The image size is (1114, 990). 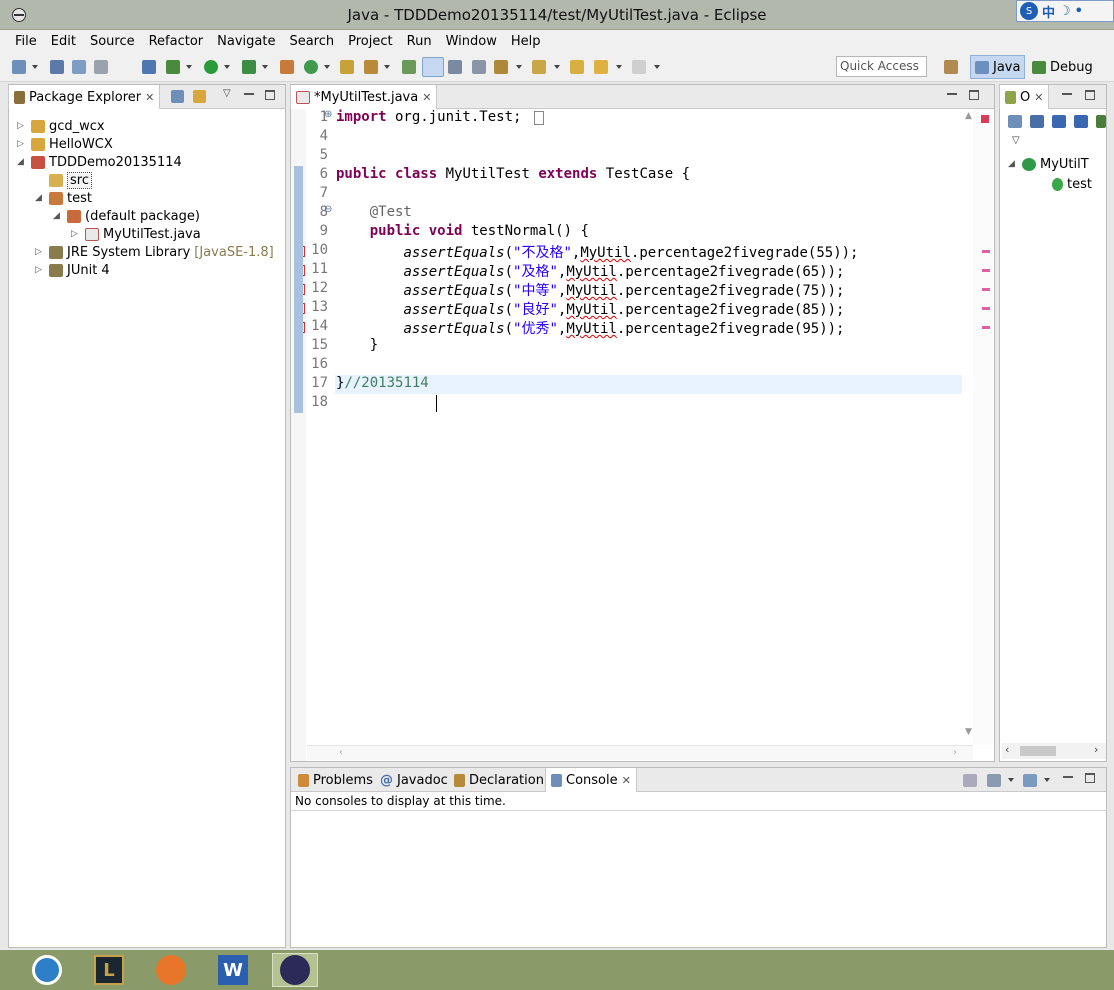 What do you see at coordinates (462, 231) in the screenshot?
I see `code-line: public void testNormal() {` at bounding box center [462, 231].